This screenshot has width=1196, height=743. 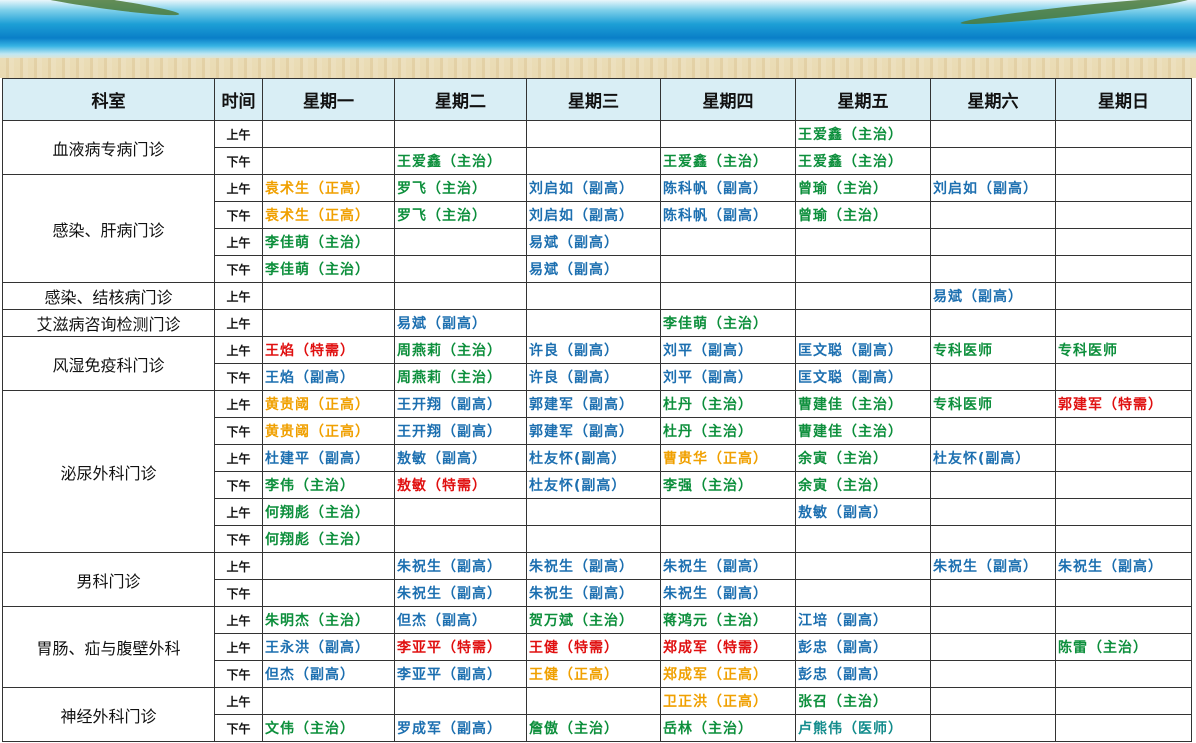 I want to click on doctor-cell: 郭建军（副高）, so click(x=593, y=431).